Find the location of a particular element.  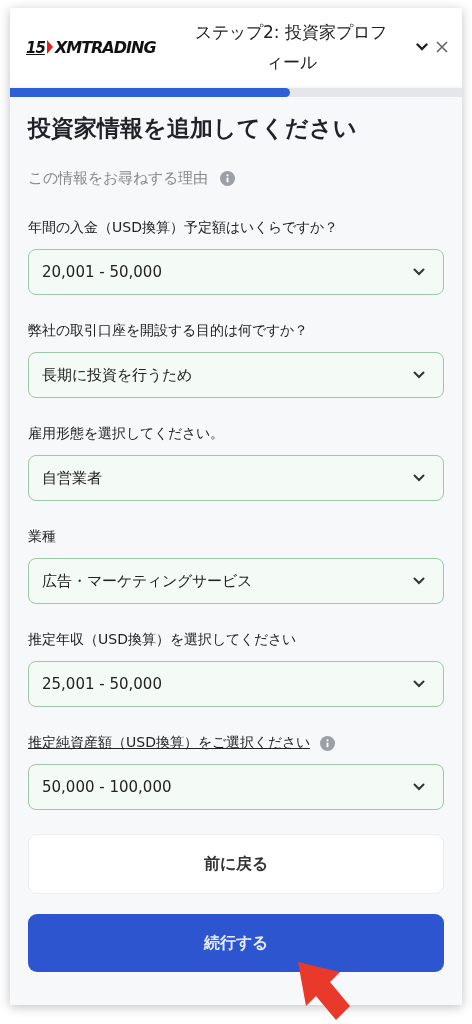

logo-number: 15 is located at coordinates (35, 47).